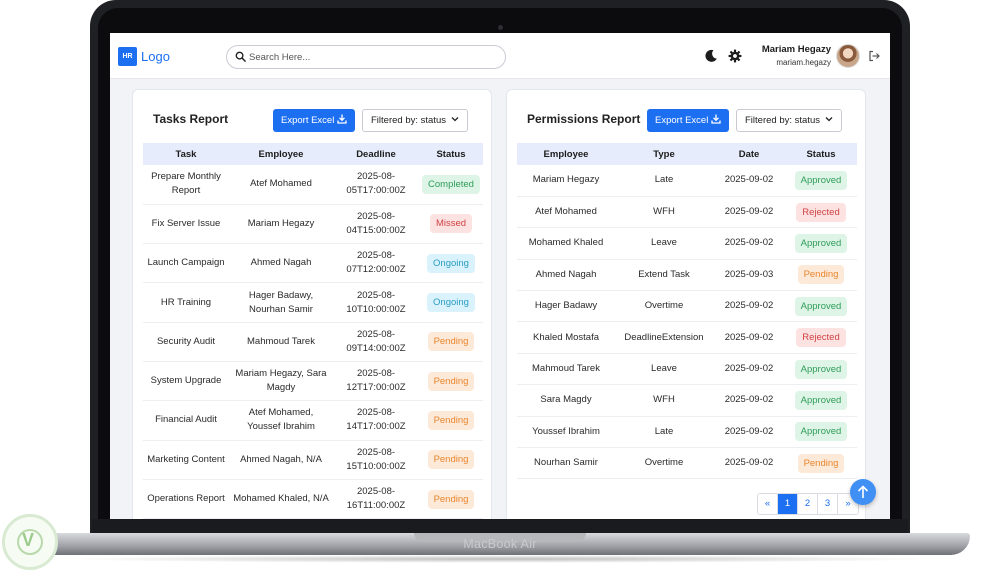  I want to click on table-cell-employee: Khaled Mostafa, so click(566, 337).